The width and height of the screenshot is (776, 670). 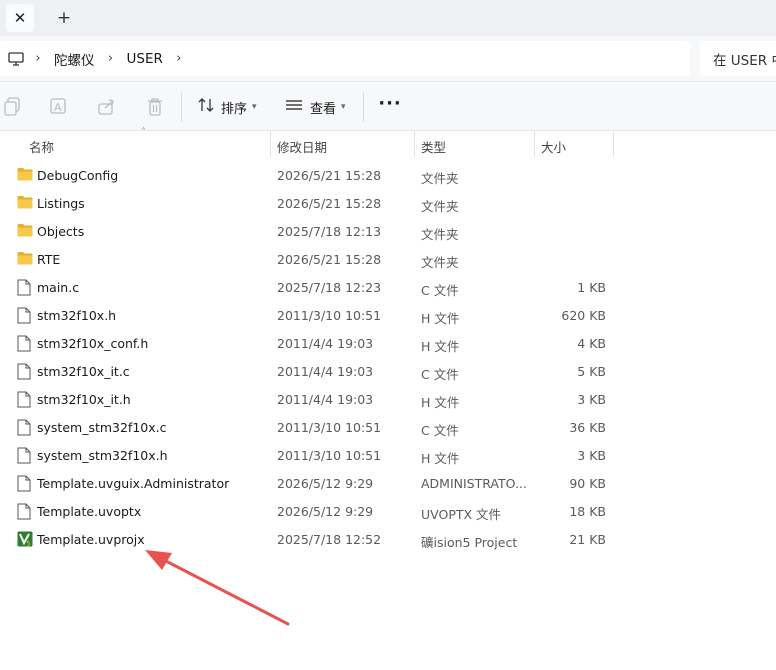 What do you see at coordinates (61, 203) in the screenshot?
I see `file-name: Listings` at bounding box center [61, 203].